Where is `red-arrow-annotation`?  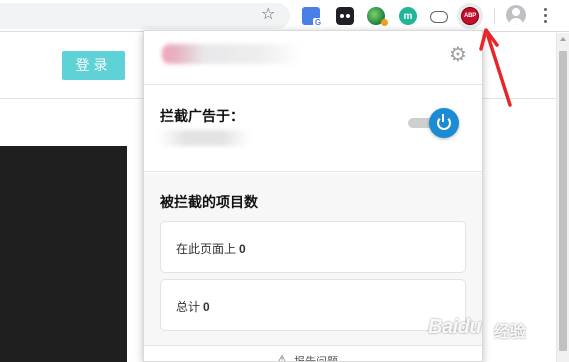
red-arrow-annotation is located at coordinates (495, 67).